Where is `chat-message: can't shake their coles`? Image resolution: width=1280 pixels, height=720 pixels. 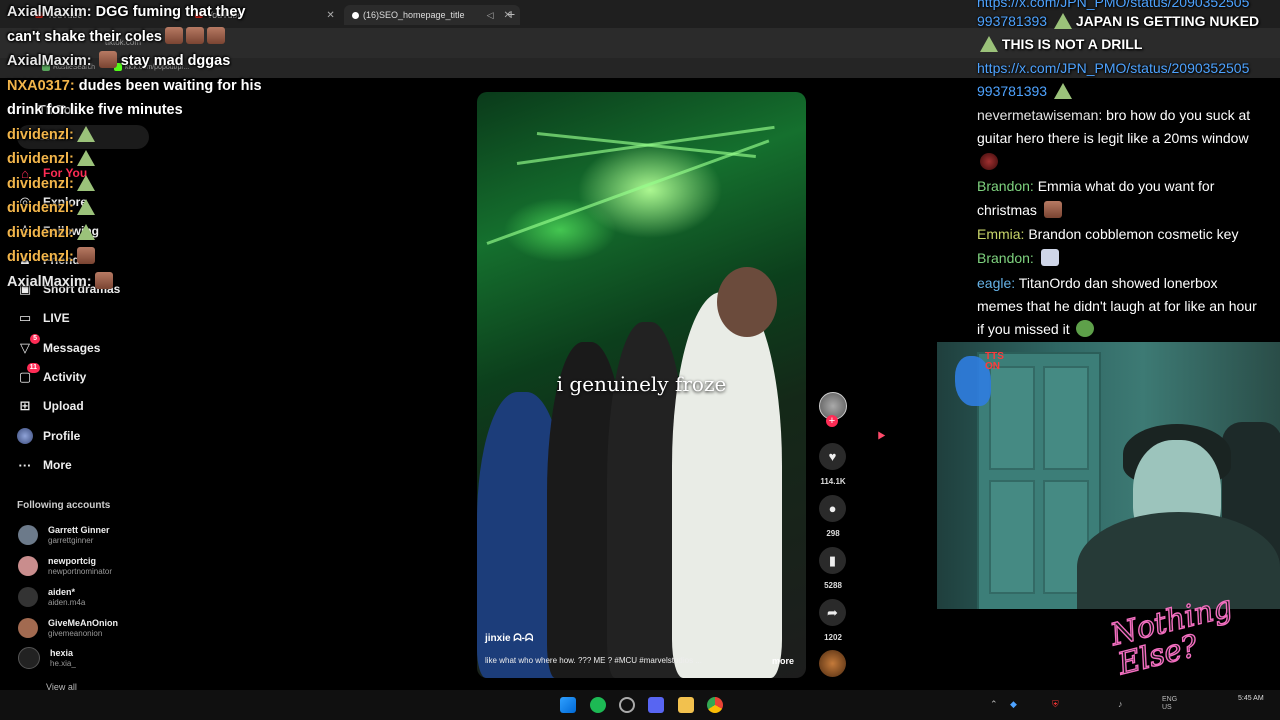 chat-message: can't shake their coles is located at coordinates (84, 36).